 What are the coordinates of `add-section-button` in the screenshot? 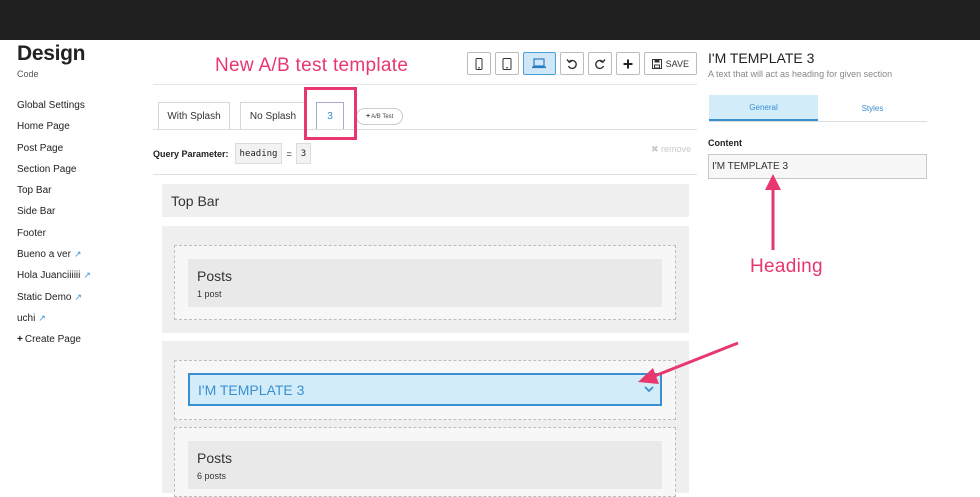 It's located at (627, 63).